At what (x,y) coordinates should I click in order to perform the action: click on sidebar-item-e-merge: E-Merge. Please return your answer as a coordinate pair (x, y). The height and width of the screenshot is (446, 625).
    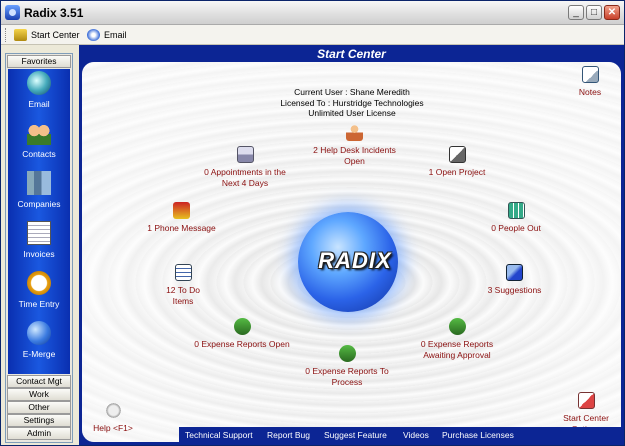
    Looking at the image, I should click on (39, 344).